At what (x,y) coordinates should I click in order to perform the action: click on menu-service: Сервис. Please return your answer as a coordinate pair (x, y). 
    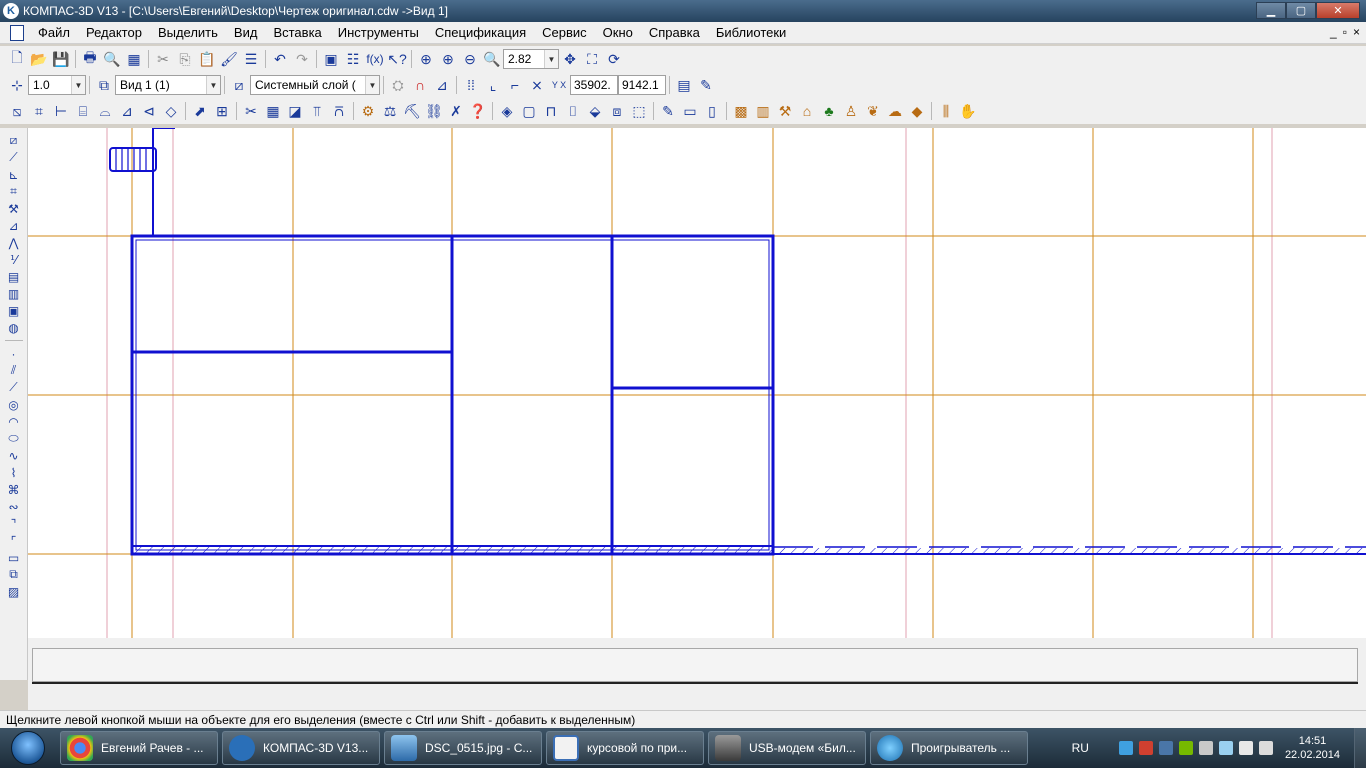
    Looking at the image, I should click on (564, 32).